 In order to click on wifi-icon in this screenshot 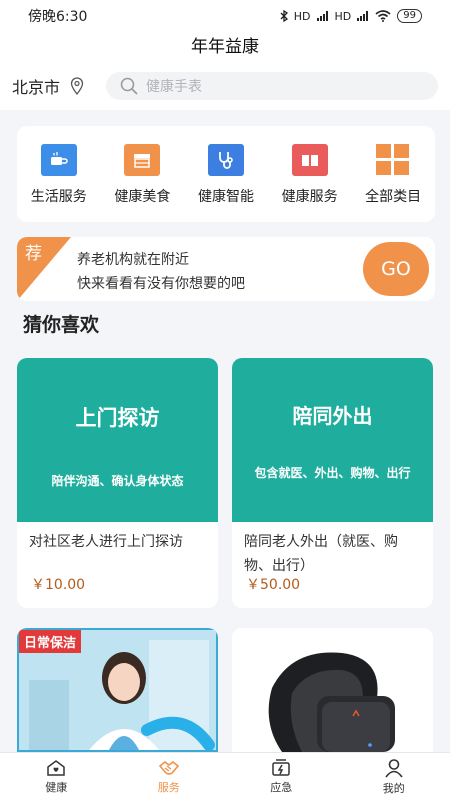, I will do `click(383, 16)`.